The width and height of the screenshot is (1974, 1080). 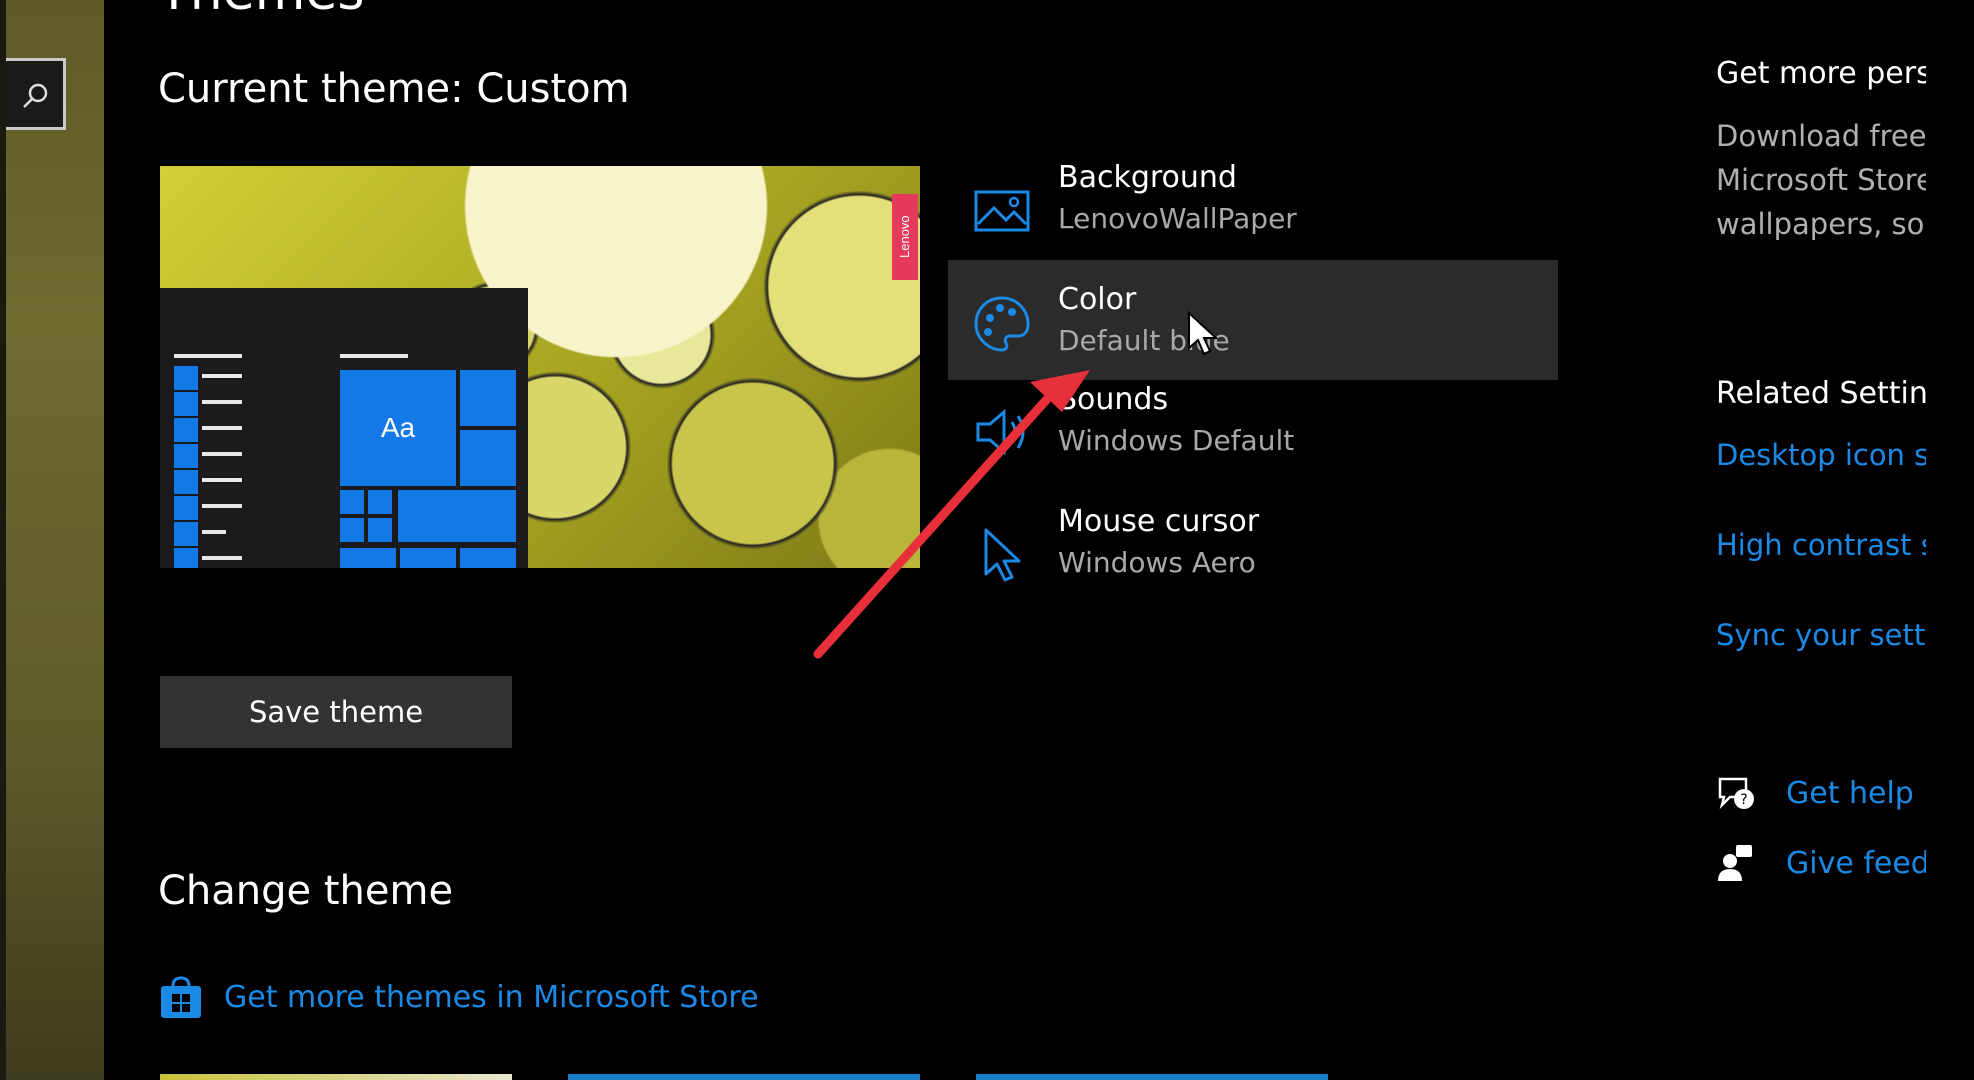 What do you see at coordinates (1203, 333) in the screenshot?
I see `mouse-pointer` at bounding box center [1203, 333].